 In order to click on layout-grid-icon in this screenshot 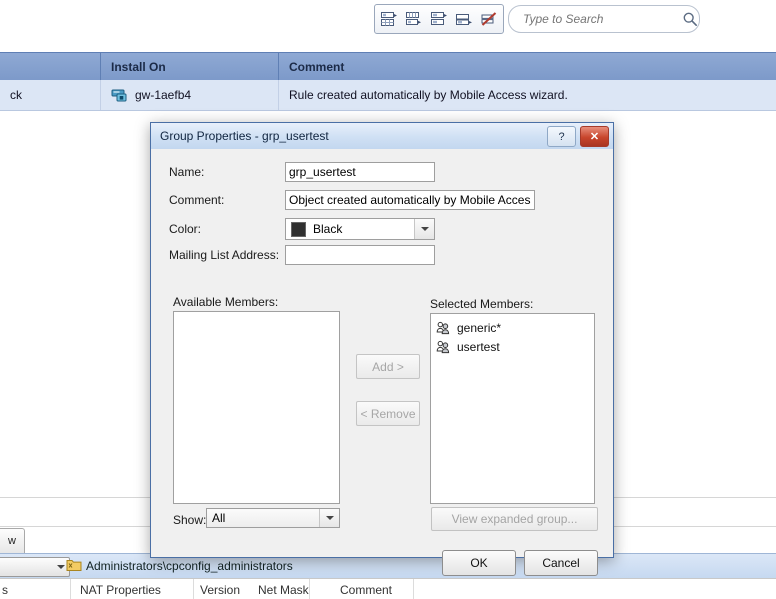, I will do `click(414, 19)`.